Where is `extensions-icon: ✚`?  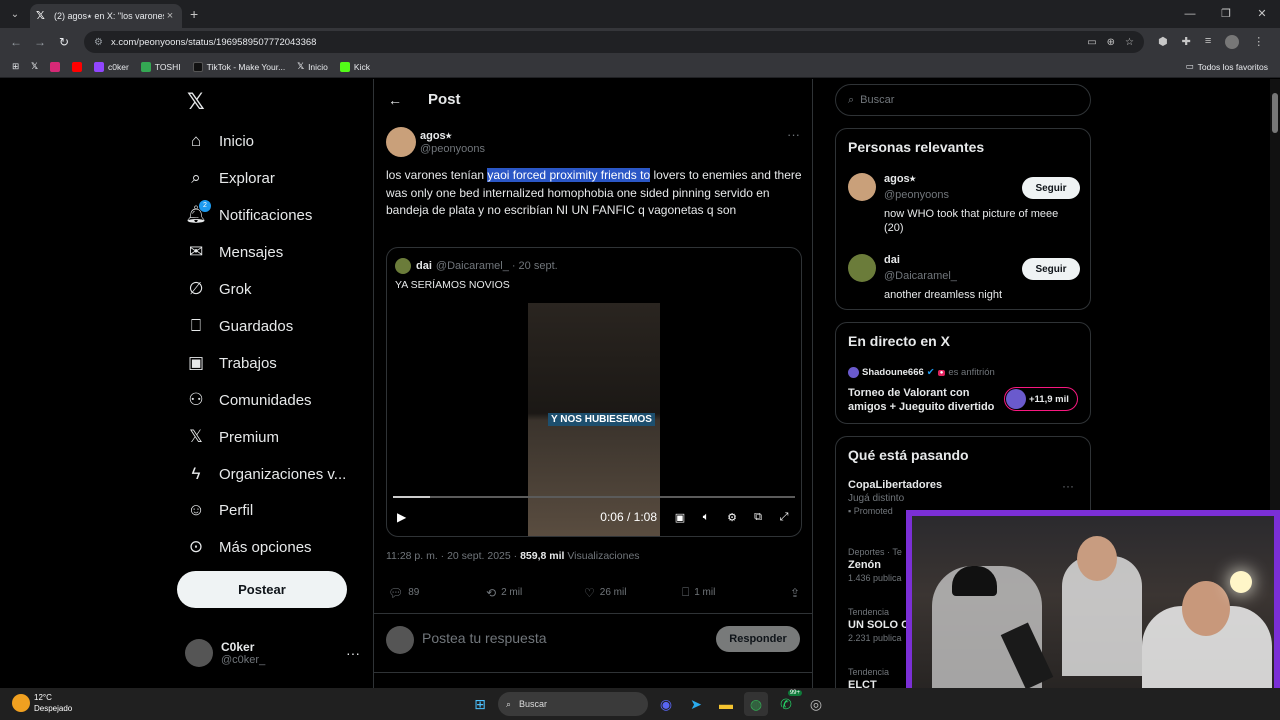 extensions-icon: ✚ is located at coordinates (1186, 42).